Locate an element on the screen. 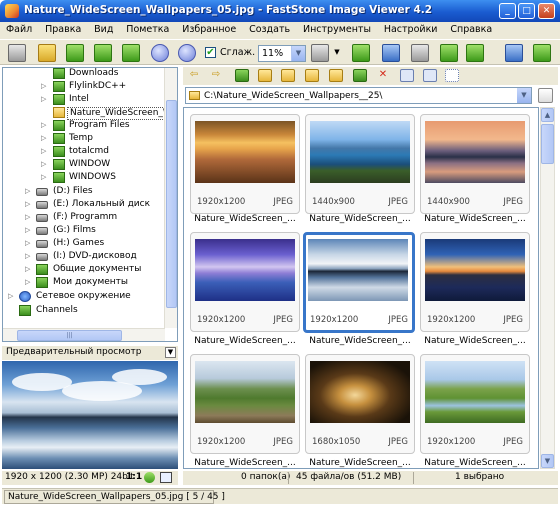  ratio-label: 1:1 is located at coordinates (134, 477).